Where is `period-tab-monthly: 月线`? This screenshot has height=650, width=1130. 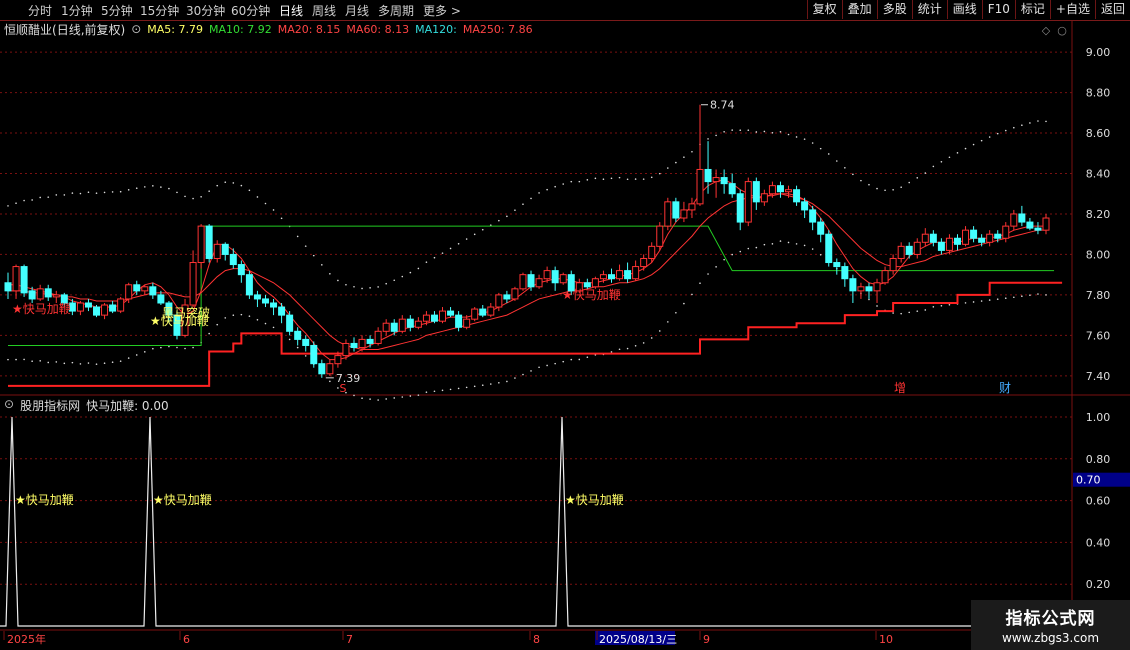
period-tab-monthly: 月线 is located at coordinates (357, 10).